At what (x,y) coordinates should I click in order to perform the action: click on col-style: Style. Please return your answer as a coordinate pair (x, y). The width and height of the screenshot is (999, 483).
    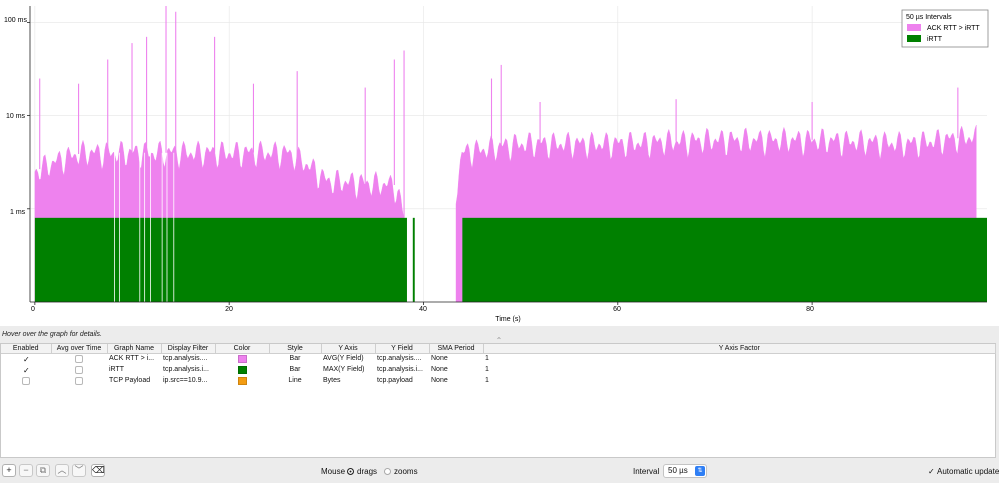
    Looking at the image, I should click on (295, 349).